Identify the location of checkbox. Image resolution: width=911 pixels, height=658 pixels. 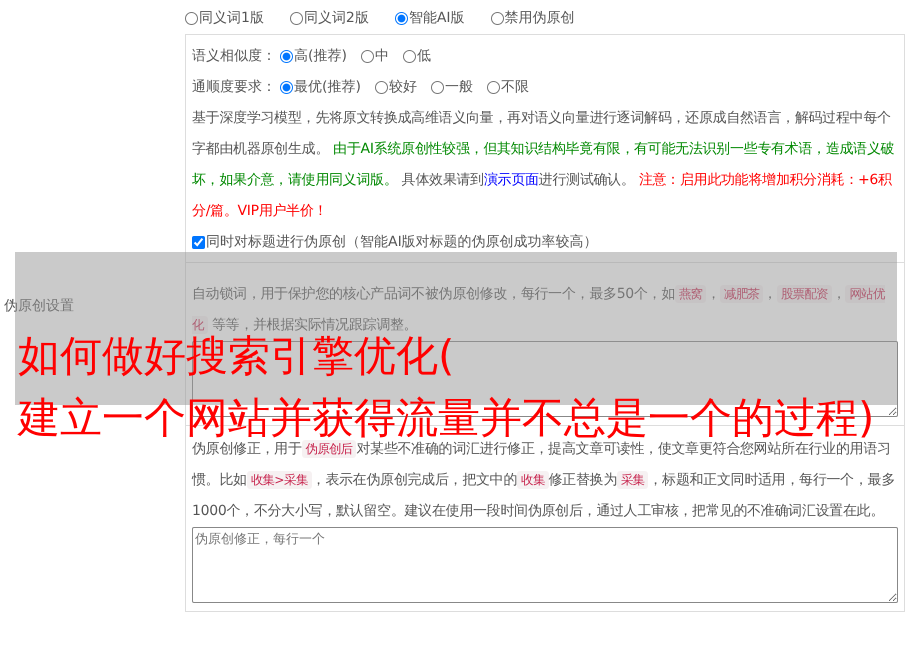
(198, 242).